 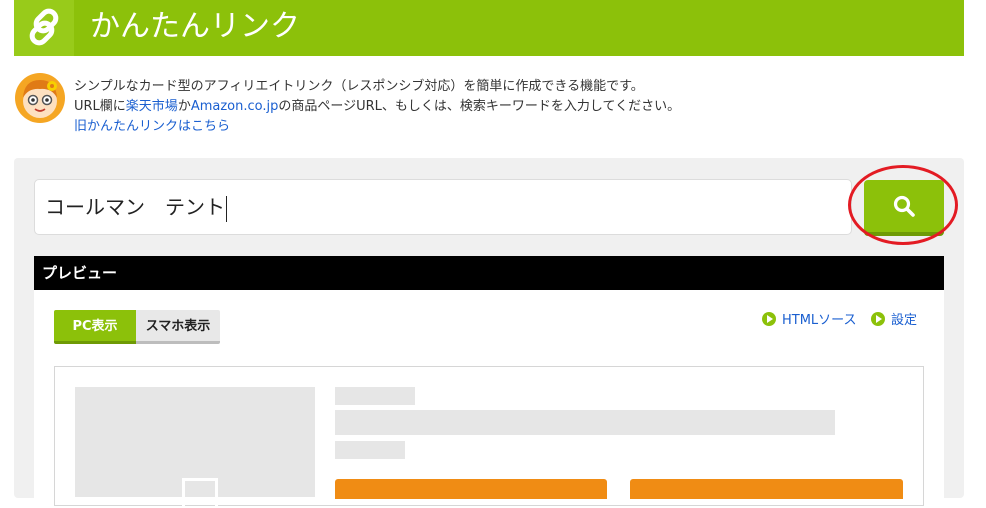 What do you see at coordinates (375, 396) in the screenshot?
I see `brand-placeholder` at bounding box center [375, 396].